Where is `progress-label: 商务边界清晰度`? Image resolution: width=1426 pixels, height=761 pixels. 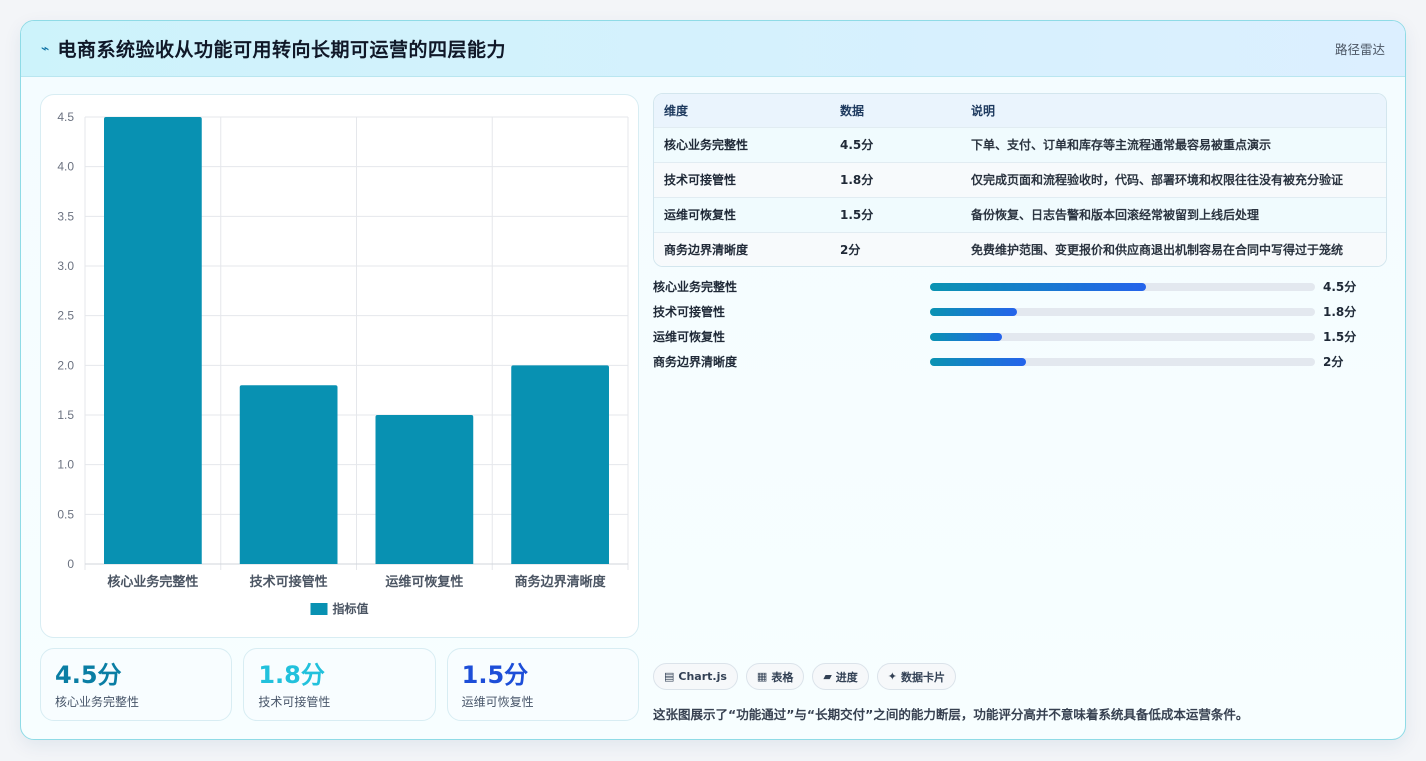
progress-label: 商务边界清晰度 is located at coordinates (695, 362).